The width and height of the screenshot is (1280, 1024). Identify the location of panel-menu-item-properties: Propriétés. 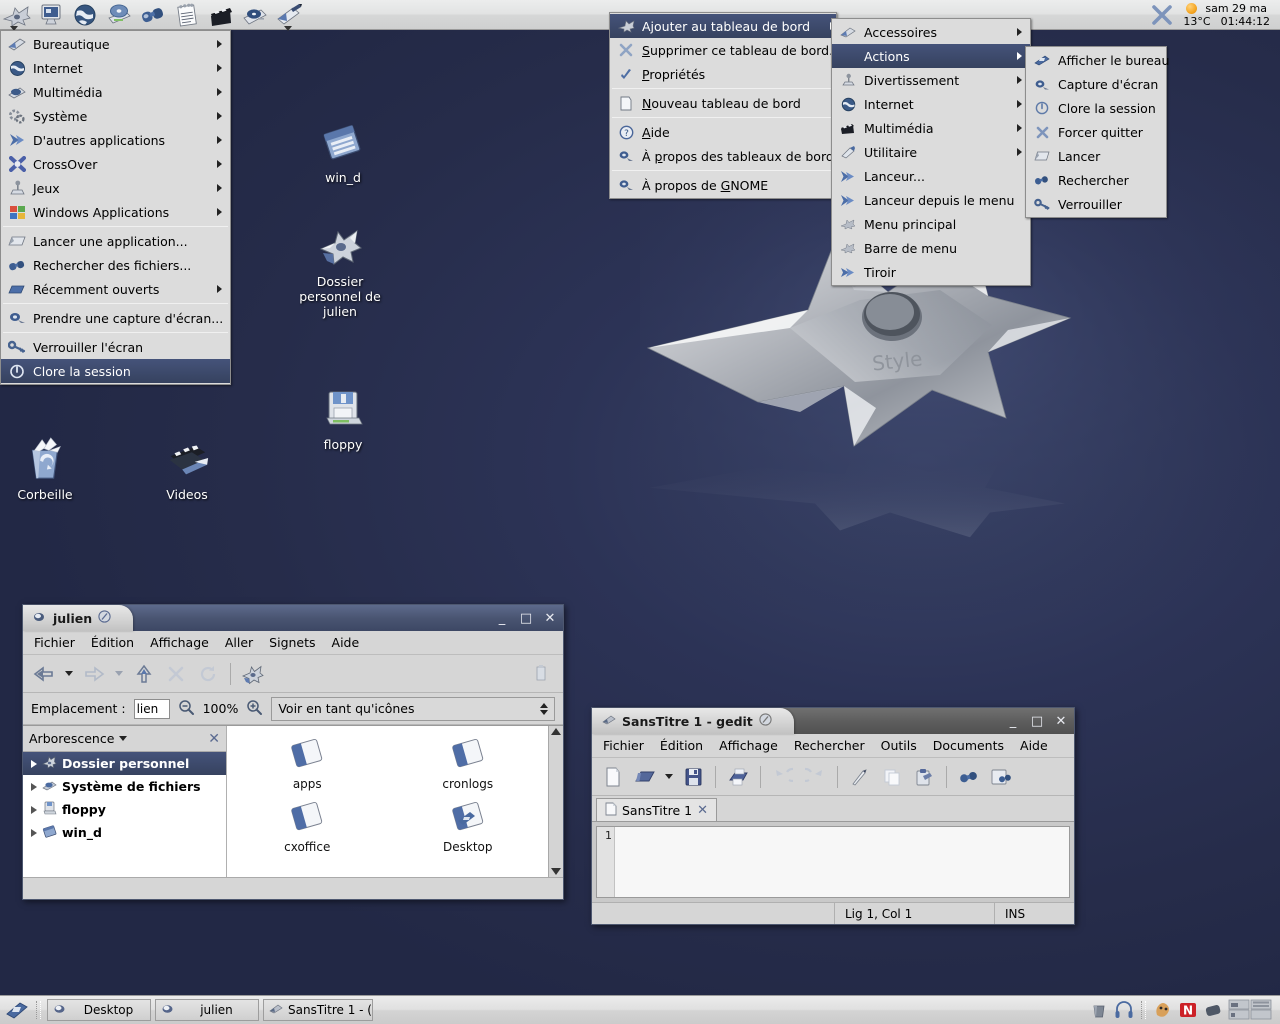
(723, 74).